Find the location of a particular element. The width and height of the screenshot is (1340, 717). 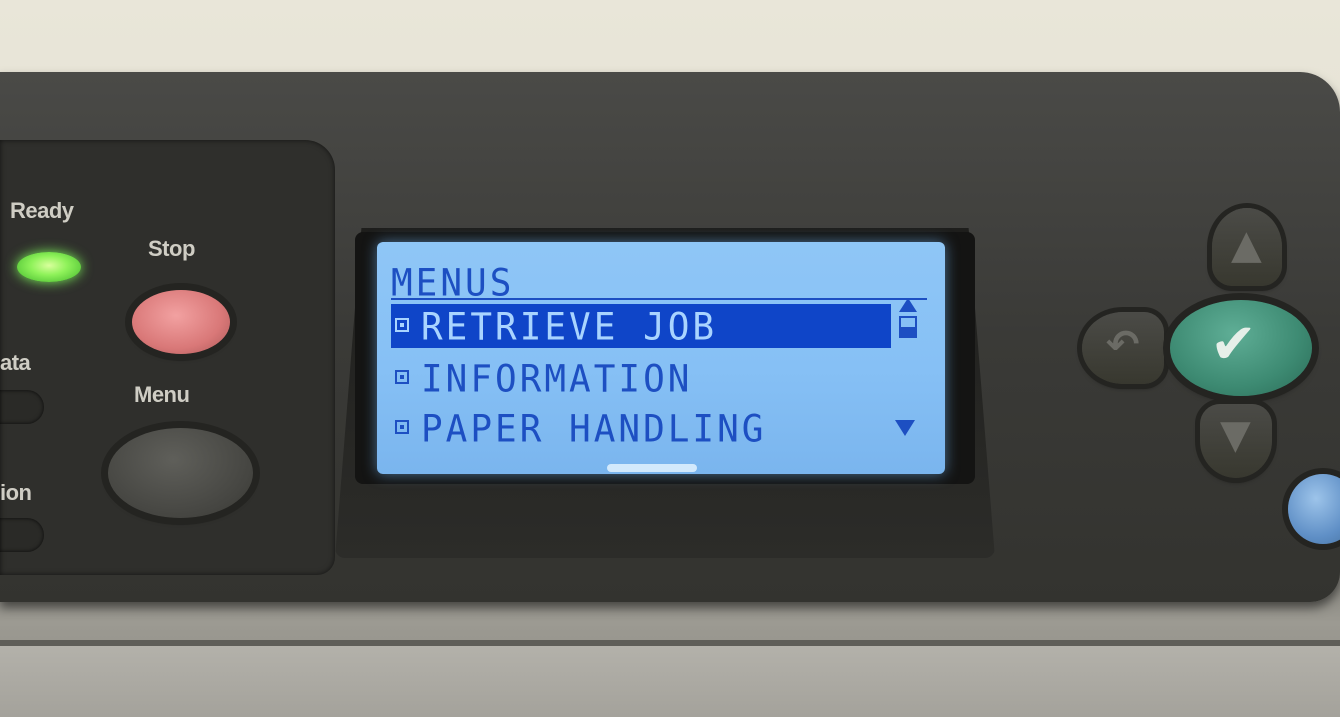

back-button: ↶ is located at coordinates (1123, 348).